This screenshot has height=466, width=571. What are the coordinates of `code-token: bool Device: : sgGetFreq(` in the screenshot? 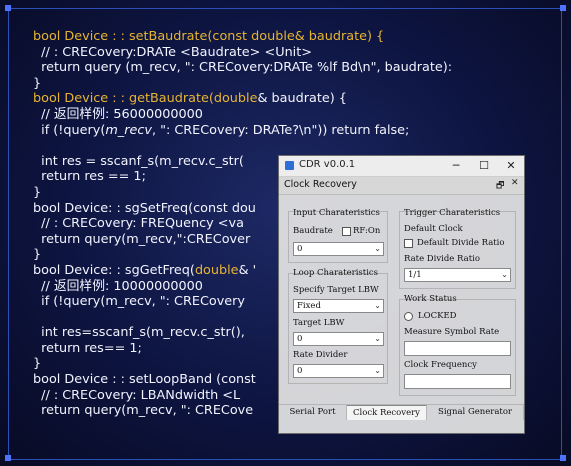 It's located at (114, 270).